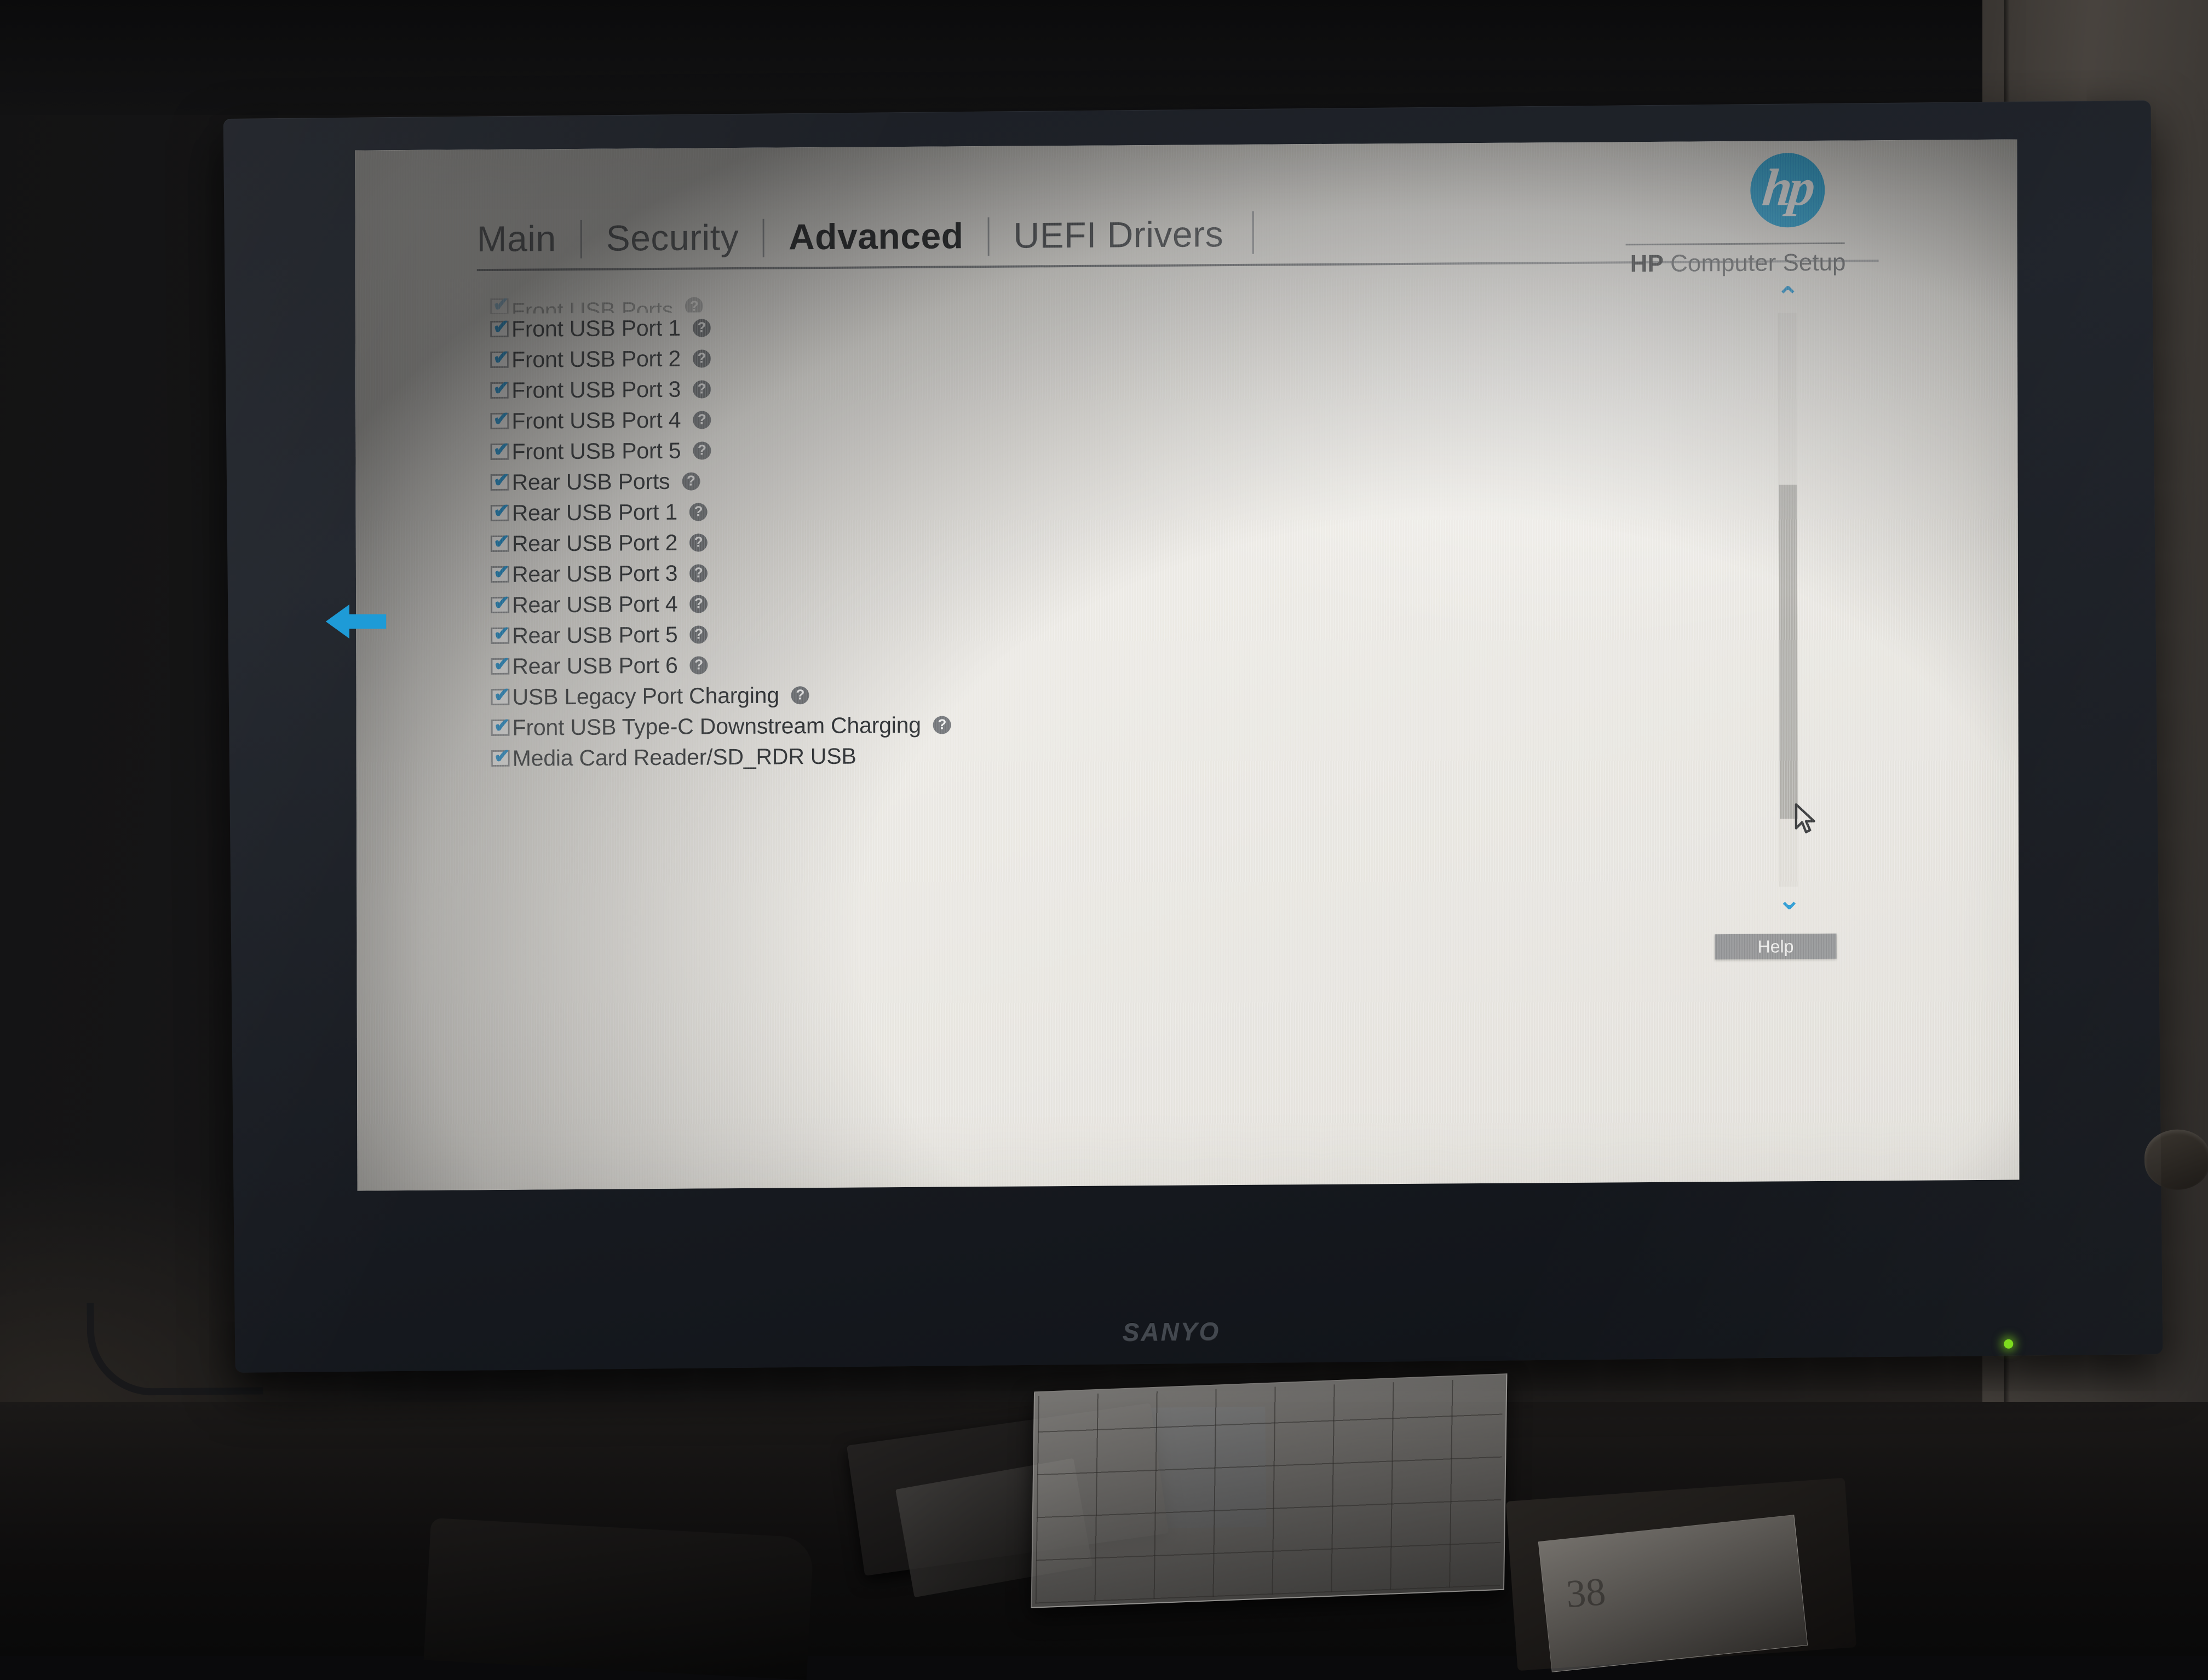 The width and height of the screenshot is (2208, 1680). What do you see at coordinates (1787, 186) in the screenshot?
I see `hp-logo-text: hp` at bounding box center [1787, 186].